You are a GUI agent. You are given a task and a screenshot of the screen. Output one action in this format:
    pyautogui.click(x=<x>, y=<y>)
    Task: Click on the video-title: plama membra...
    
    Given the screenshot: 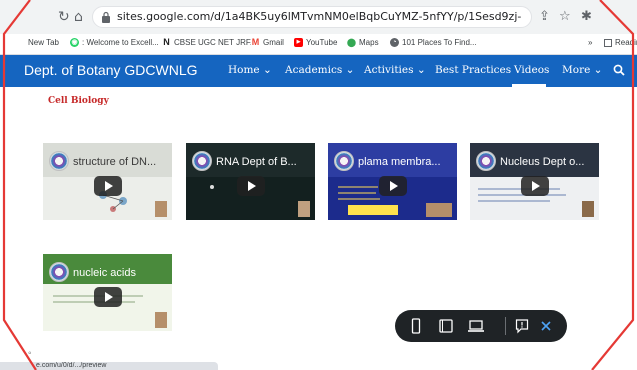 What is the action you would take?
    pyautogui.click(x=399, y=162)
    